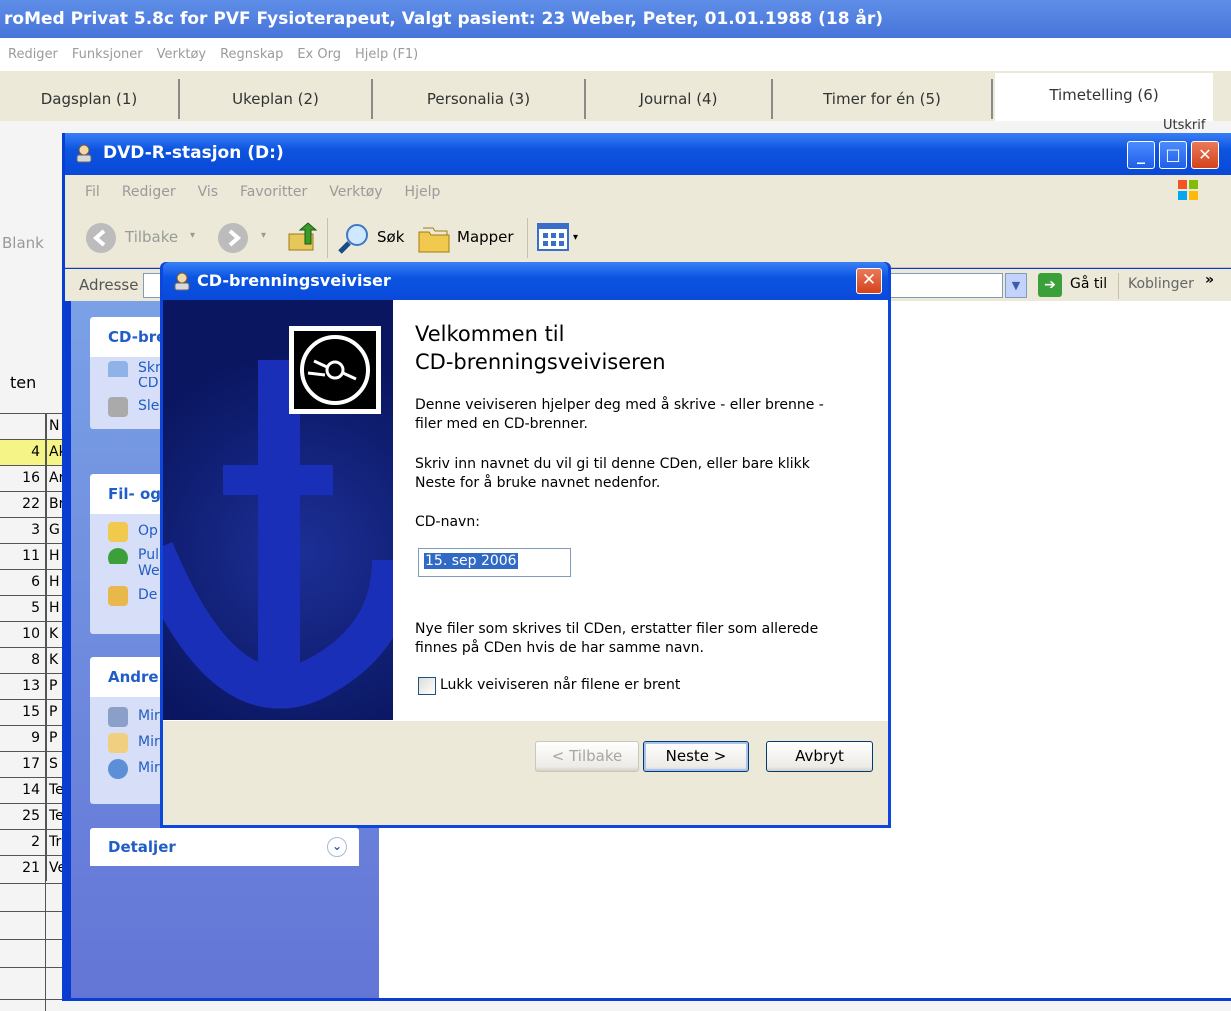  Describe the element at coordinates (427, 686) in the screenshot. I see `close-wizard-checkbox` at that location.